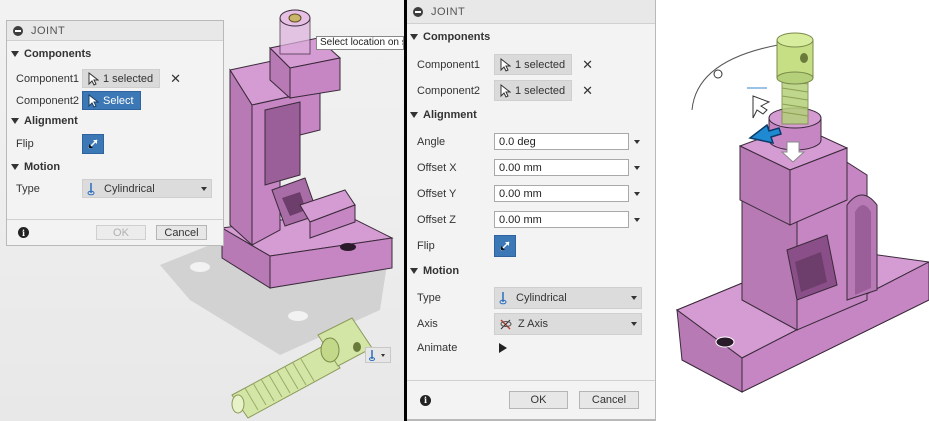  What do you see at coordinates (437, 193) in the screenshot?
I see `offset-y-label: Offset Y` at bounding box center [437, 193].